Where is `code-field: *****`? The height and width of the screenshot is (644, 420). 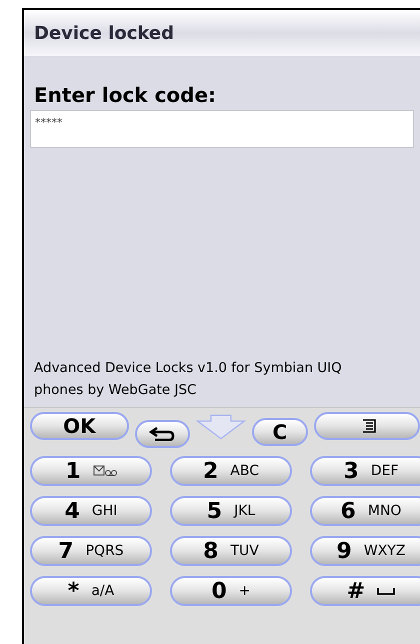 code-field: ***** is located at coordinates (222, 129).